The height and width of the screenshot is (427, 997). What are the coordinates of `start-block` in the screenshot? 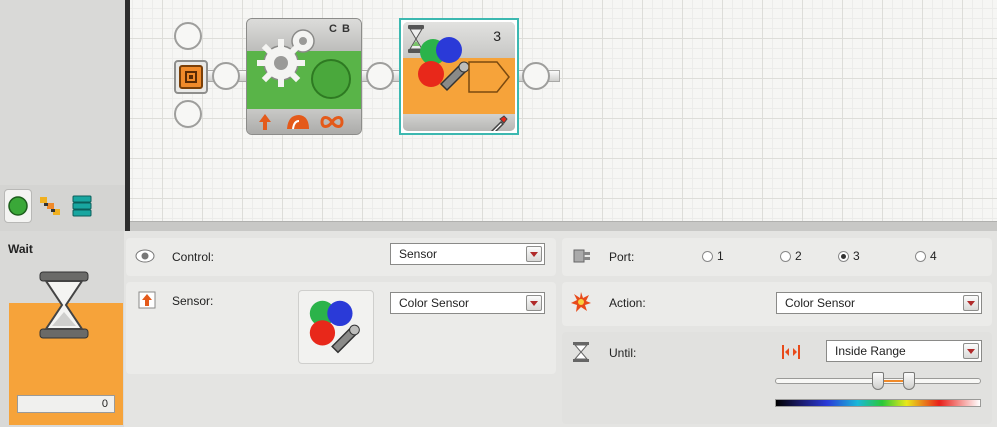 It's located at (191, 77).